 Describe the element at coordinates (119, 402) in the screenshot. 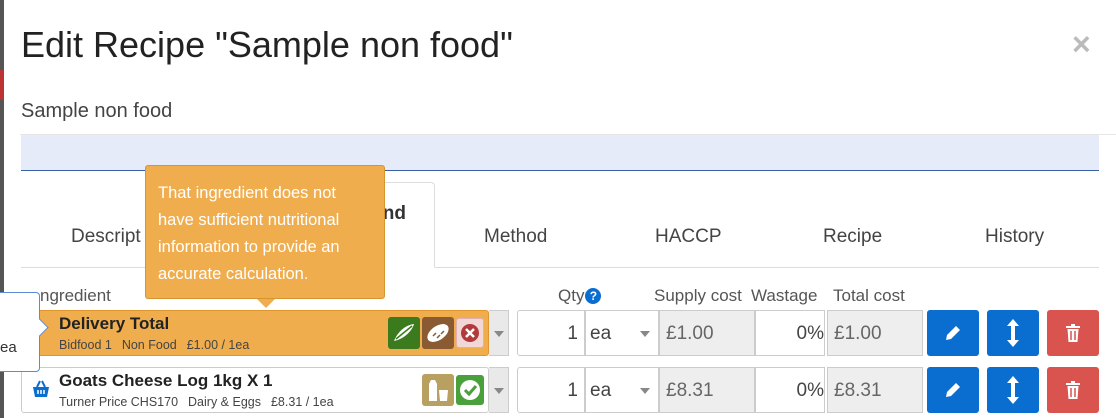

I see `ingredient-supplier: Turner Price CHS170` at that location.